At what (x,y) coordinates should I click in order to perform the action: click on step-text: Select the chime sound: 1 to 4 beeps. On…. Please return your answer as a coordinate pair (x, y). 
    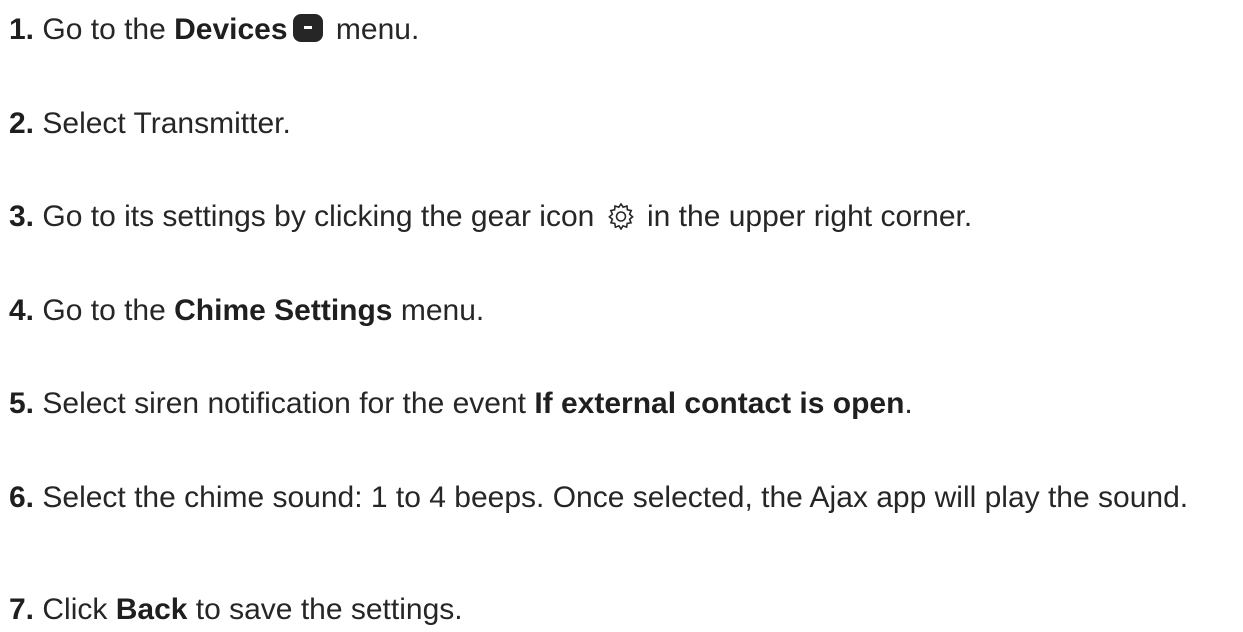
    Looking at the image, I should click on (615, 497).